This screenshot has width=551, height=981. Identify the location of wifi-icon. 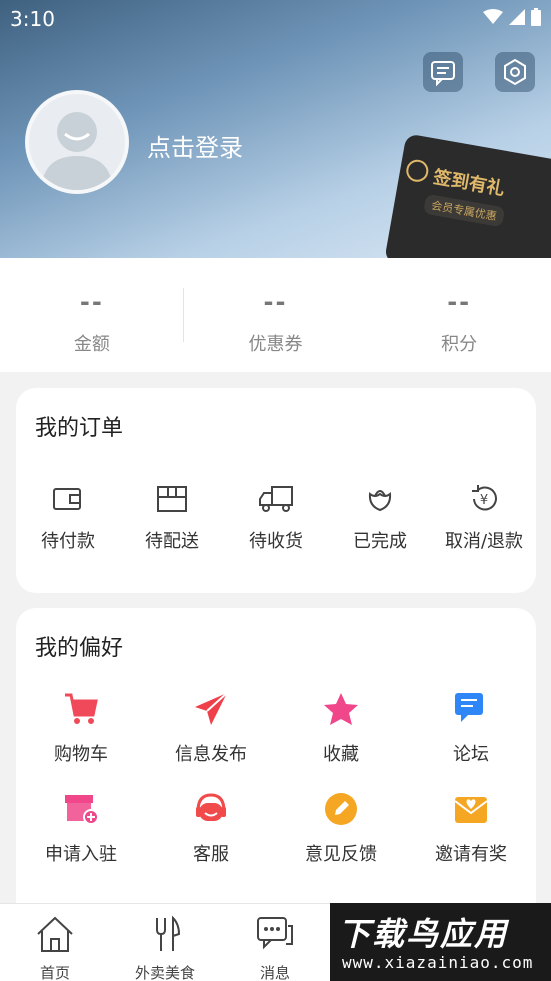
(493, 16).